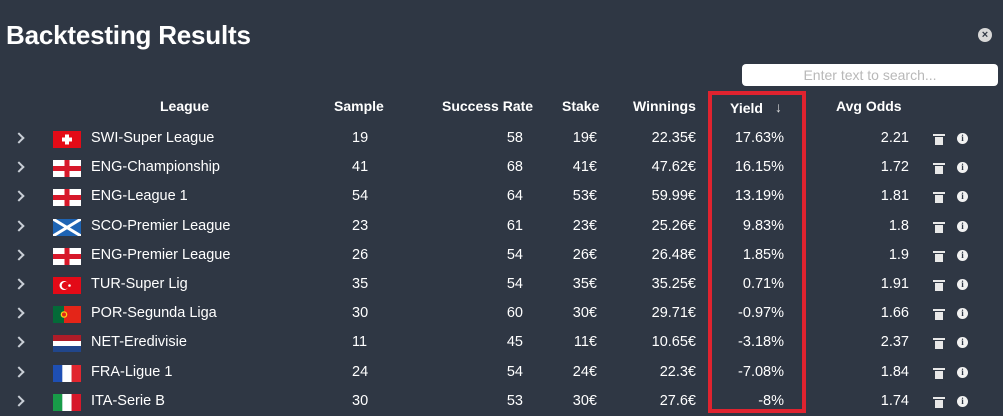 The width and height of the screenshot is (1003, 416). I want to click on switzerland-flag, so click(67, 139).